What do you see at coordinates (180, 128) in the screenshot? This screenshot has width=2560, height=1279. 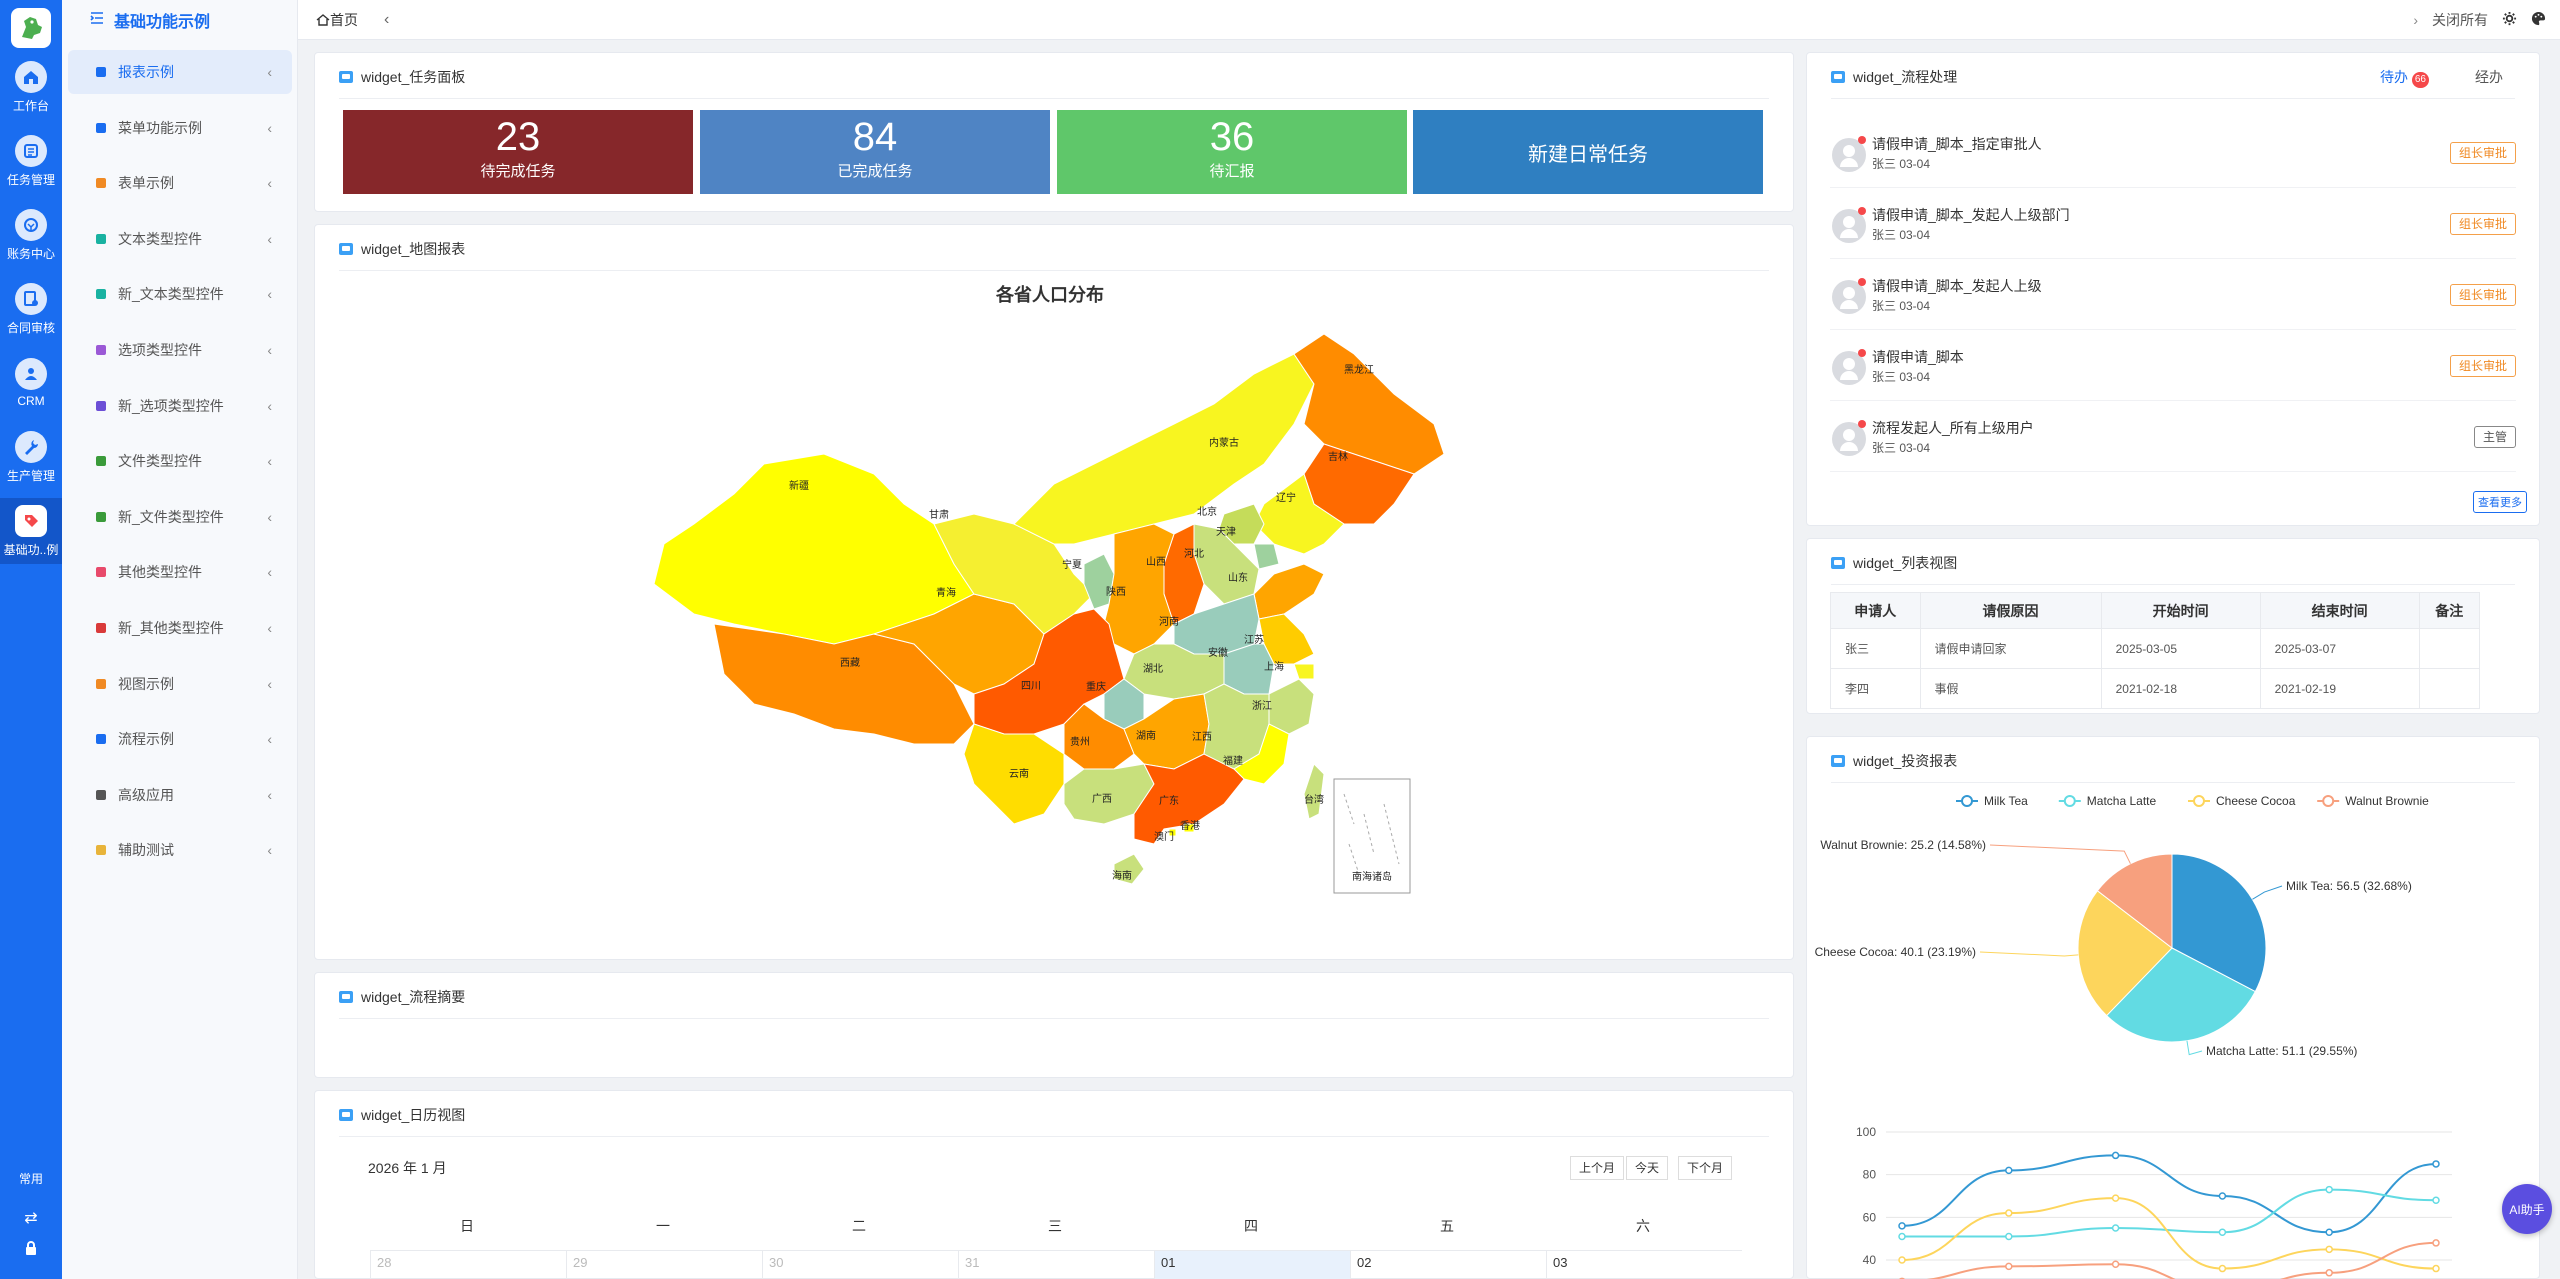 I see `menu-item-2: 菜单功能示例 ‹` at bounding box center [180, 128].